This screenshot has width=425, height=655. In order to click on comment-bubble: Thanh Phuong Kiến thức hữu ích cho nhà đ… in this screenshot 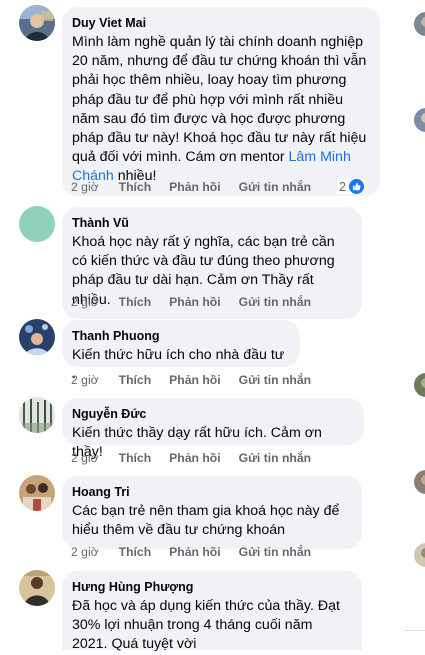, I will do `click(181, 351)`.